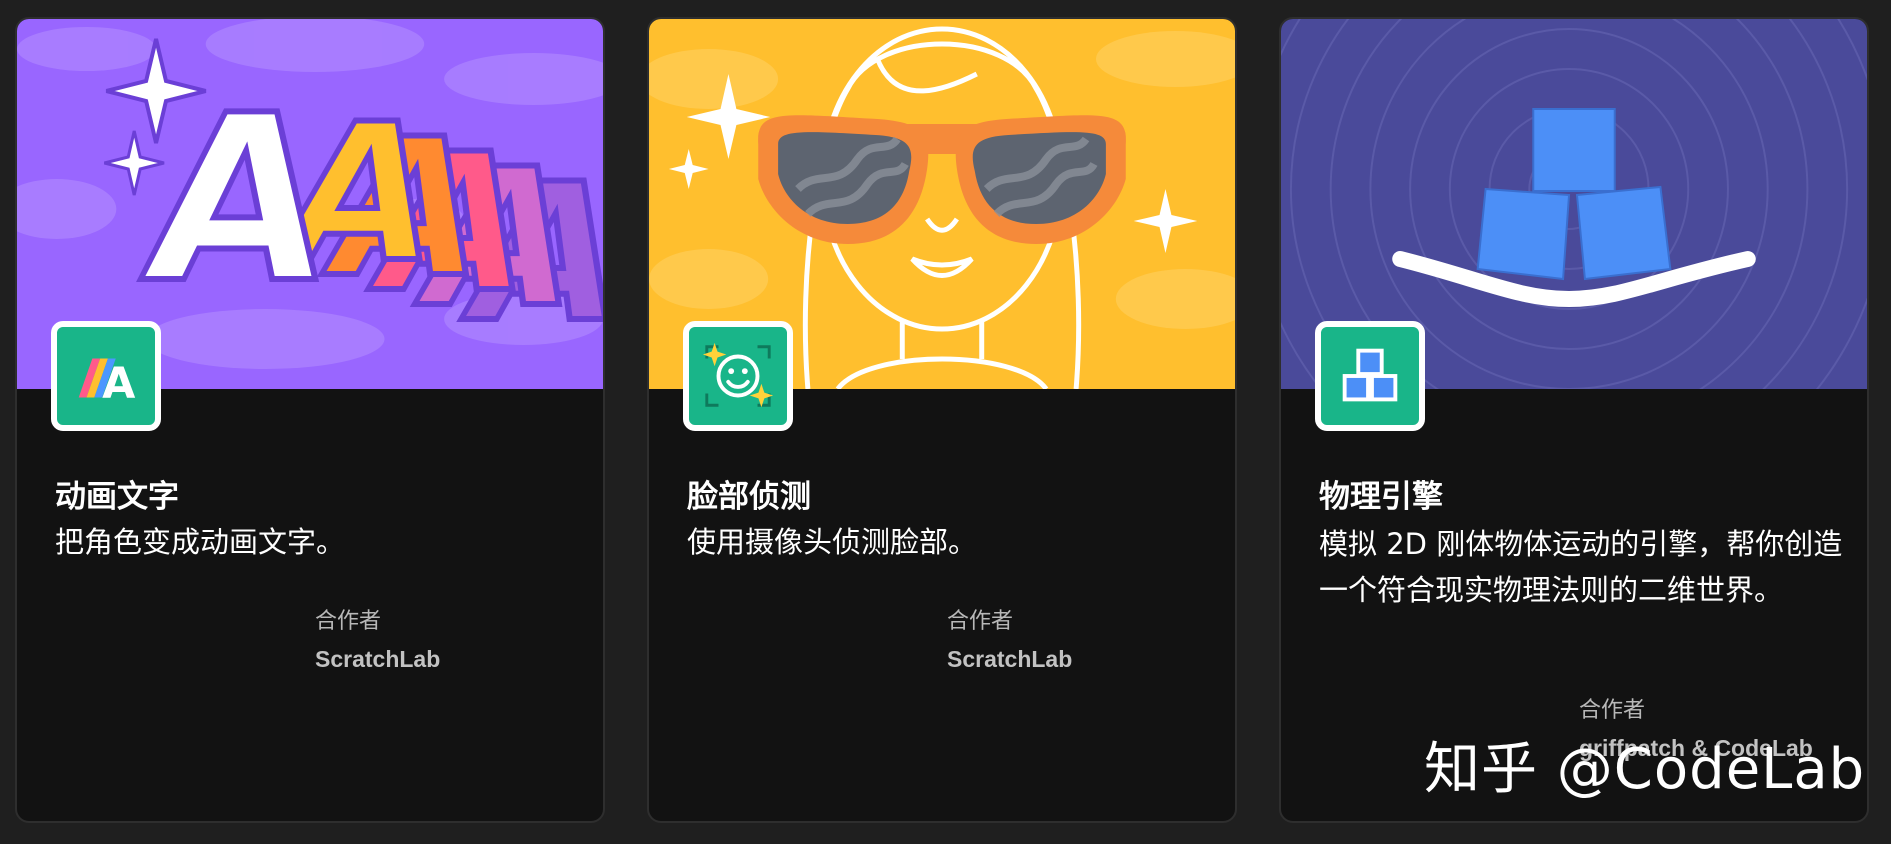 The width and height of the screenshot is (1891, 844). I want to click on card-description: 模拟 2D 刚体物体运动的引擎，帮你创造一个符合现实物理法则的二维世界。, so click(1581, 567).